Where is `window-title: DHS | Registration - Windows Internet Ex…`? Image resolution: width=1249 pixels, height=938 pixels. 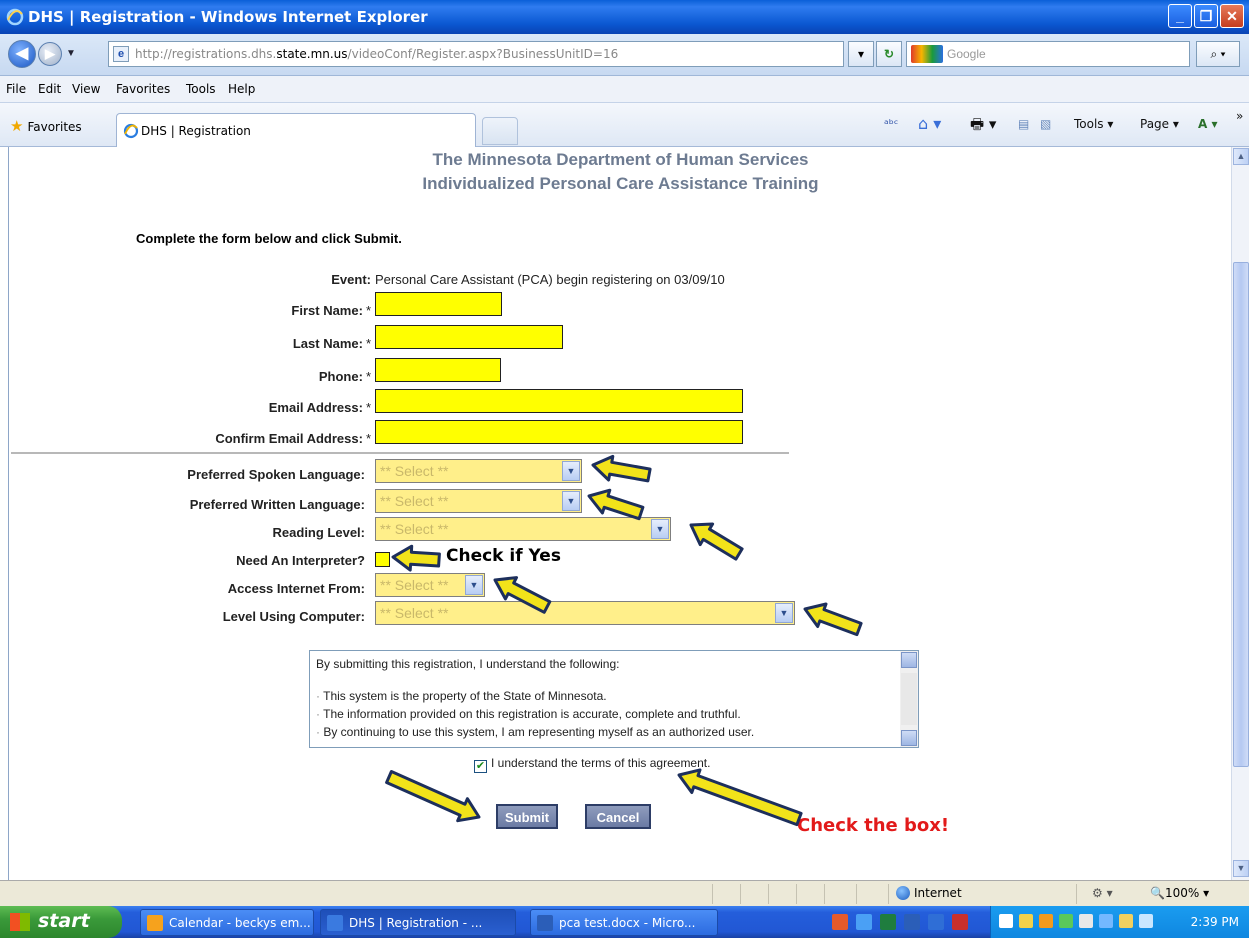
window-title: DHS | Registration - Windows Internet Ex… is located at coordinates (228, 17).